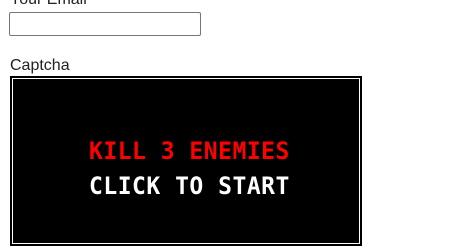 This screenshot has width=474, height=246. I want to click on captcha-objective-text: KILL 3 ENEMIES, so click(189, 152).